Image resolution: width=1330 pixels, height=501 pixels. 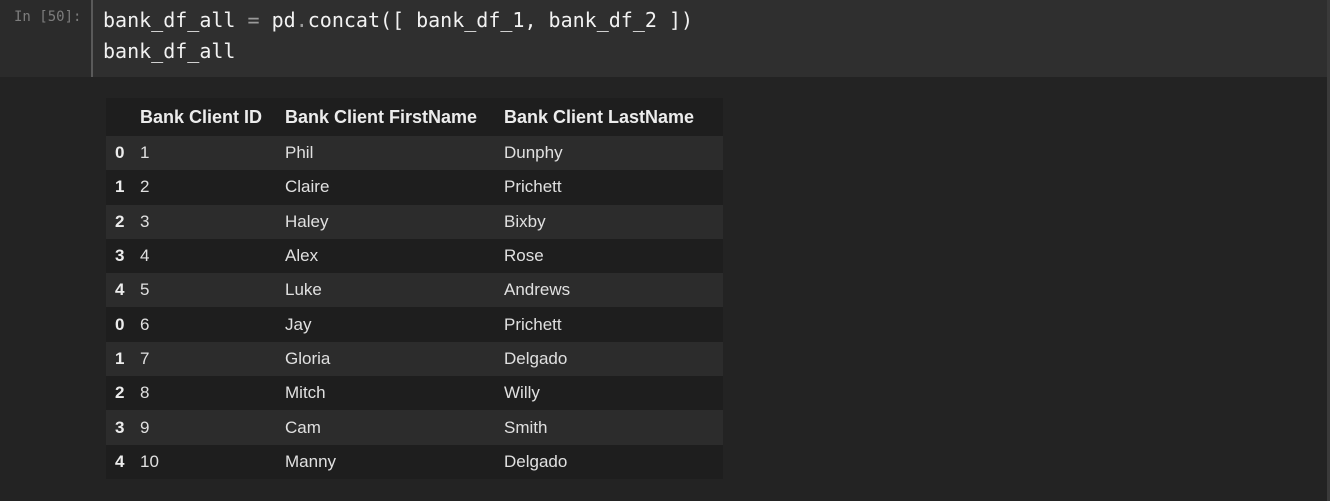 What do you see at coordinates (533, 153) in the screenshot?
I see `cell-lastname: Dunphy` at bounding box center [533, 153].